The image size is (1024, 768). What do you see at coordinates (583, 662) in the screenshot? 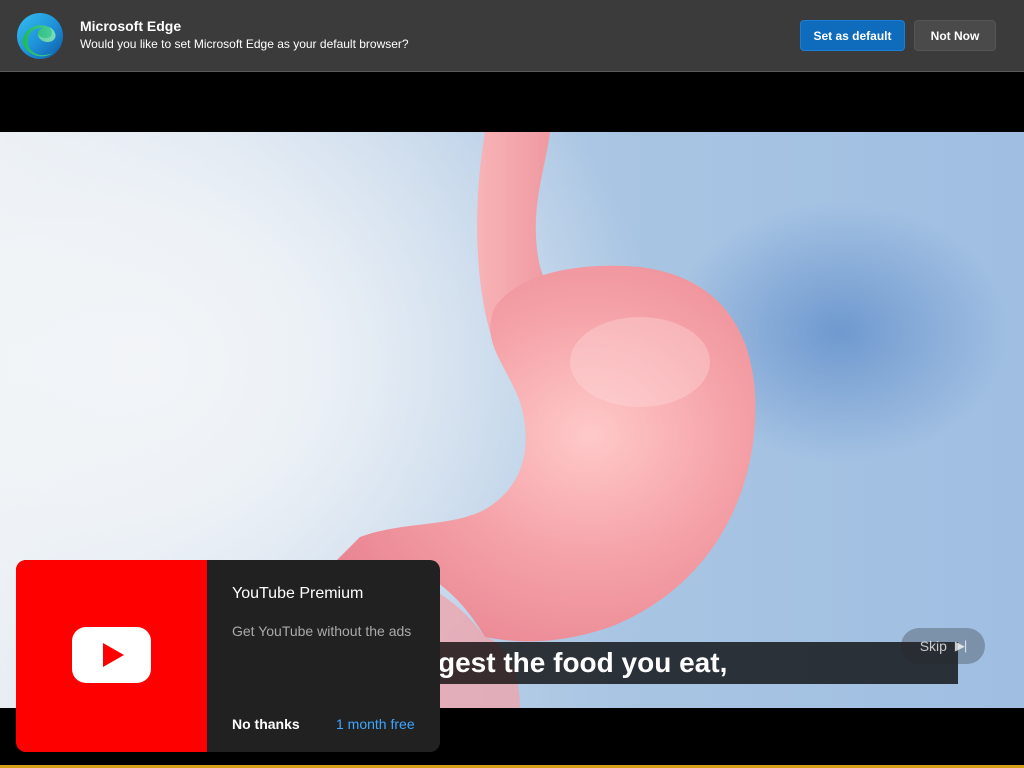
I see `caption-text: gest the food you eat,` at bounding box center [583, 662].